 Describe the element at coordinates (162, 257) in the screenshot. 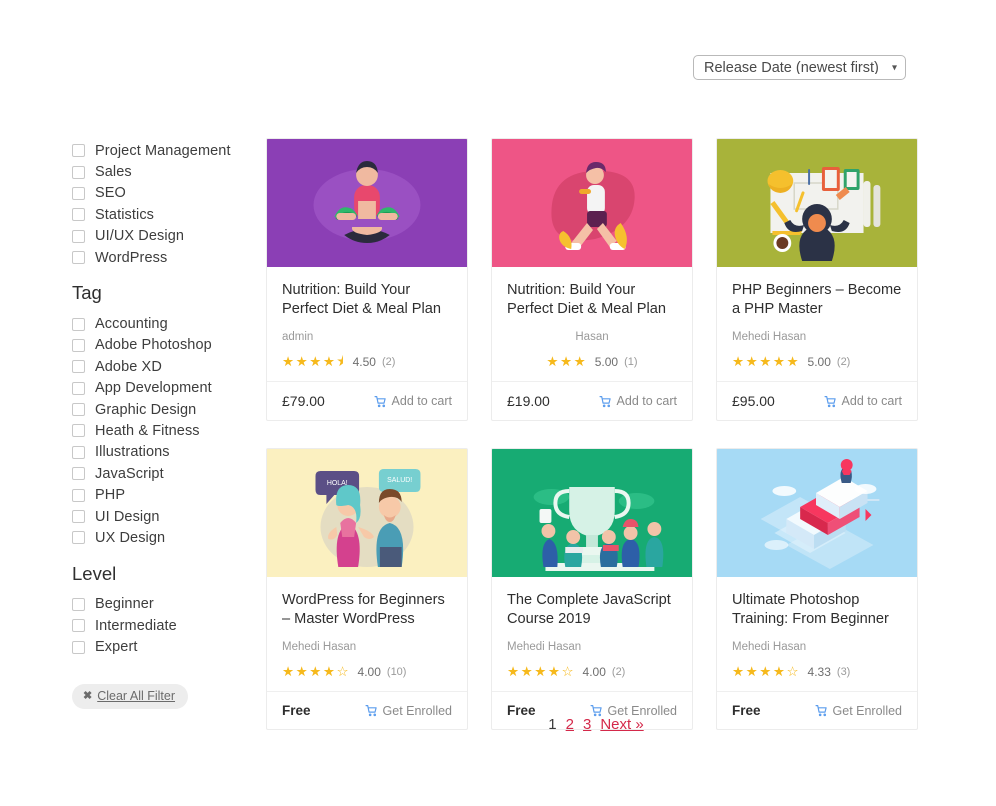

I see `category-filter-row: WordPress` at that location.